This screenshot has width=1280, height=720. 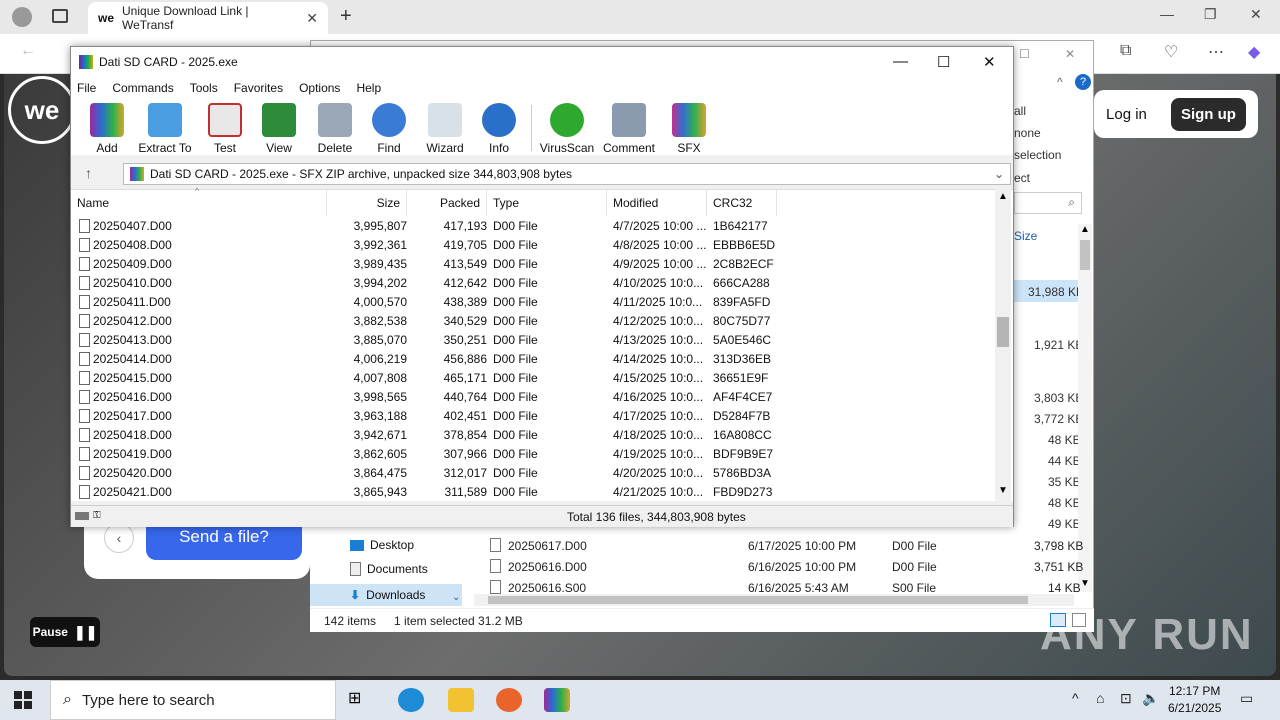 What do you see at coordinates (42, 110) in the screenshot?
I see `wetransfer-logo: we` at bounding box center [42, 110].